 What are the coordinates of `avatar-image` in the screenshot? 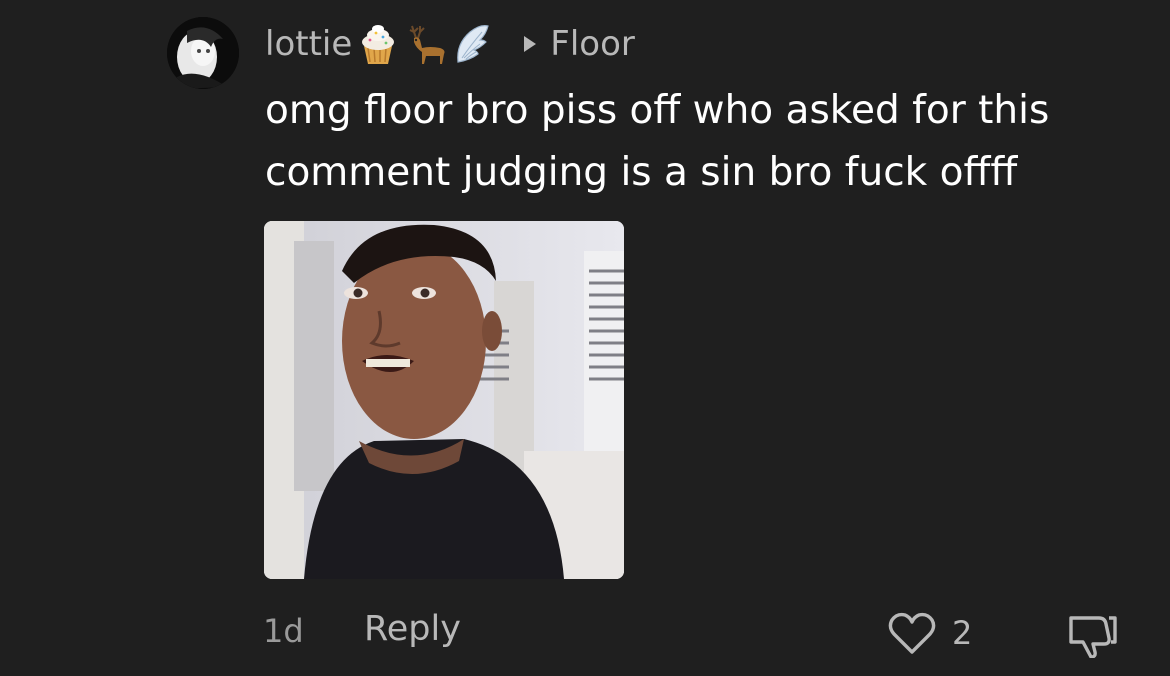 It's located at (203, 53).